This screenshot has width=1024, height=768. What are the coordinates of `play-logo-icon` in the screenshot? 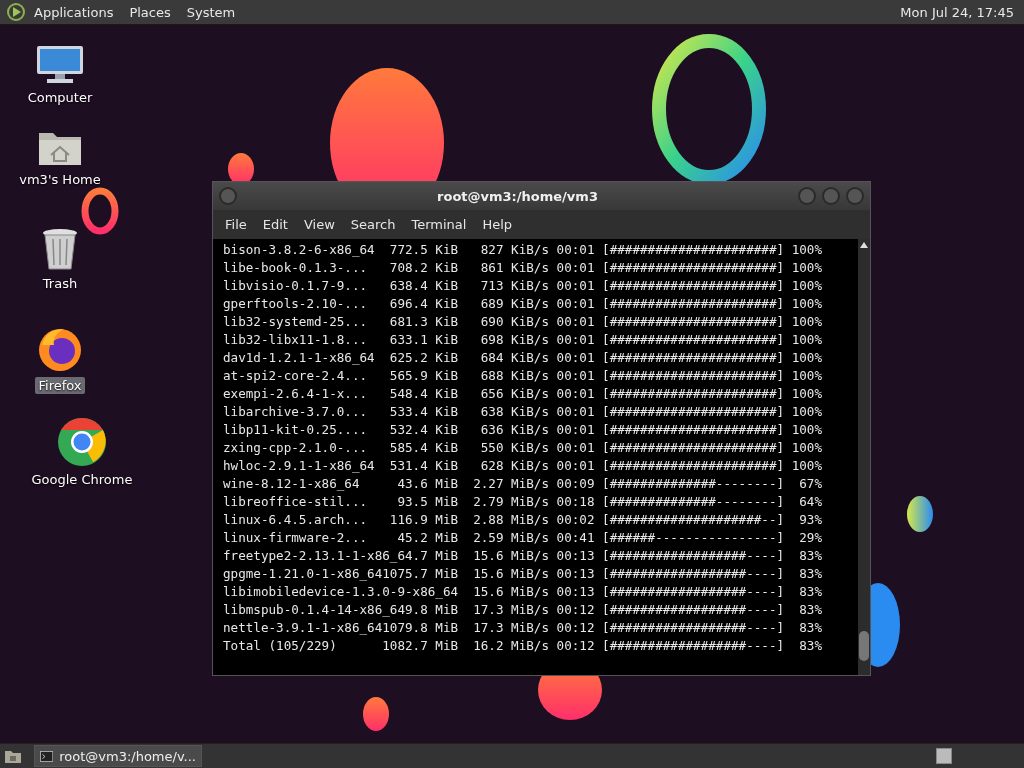 It's located at (16, 12).